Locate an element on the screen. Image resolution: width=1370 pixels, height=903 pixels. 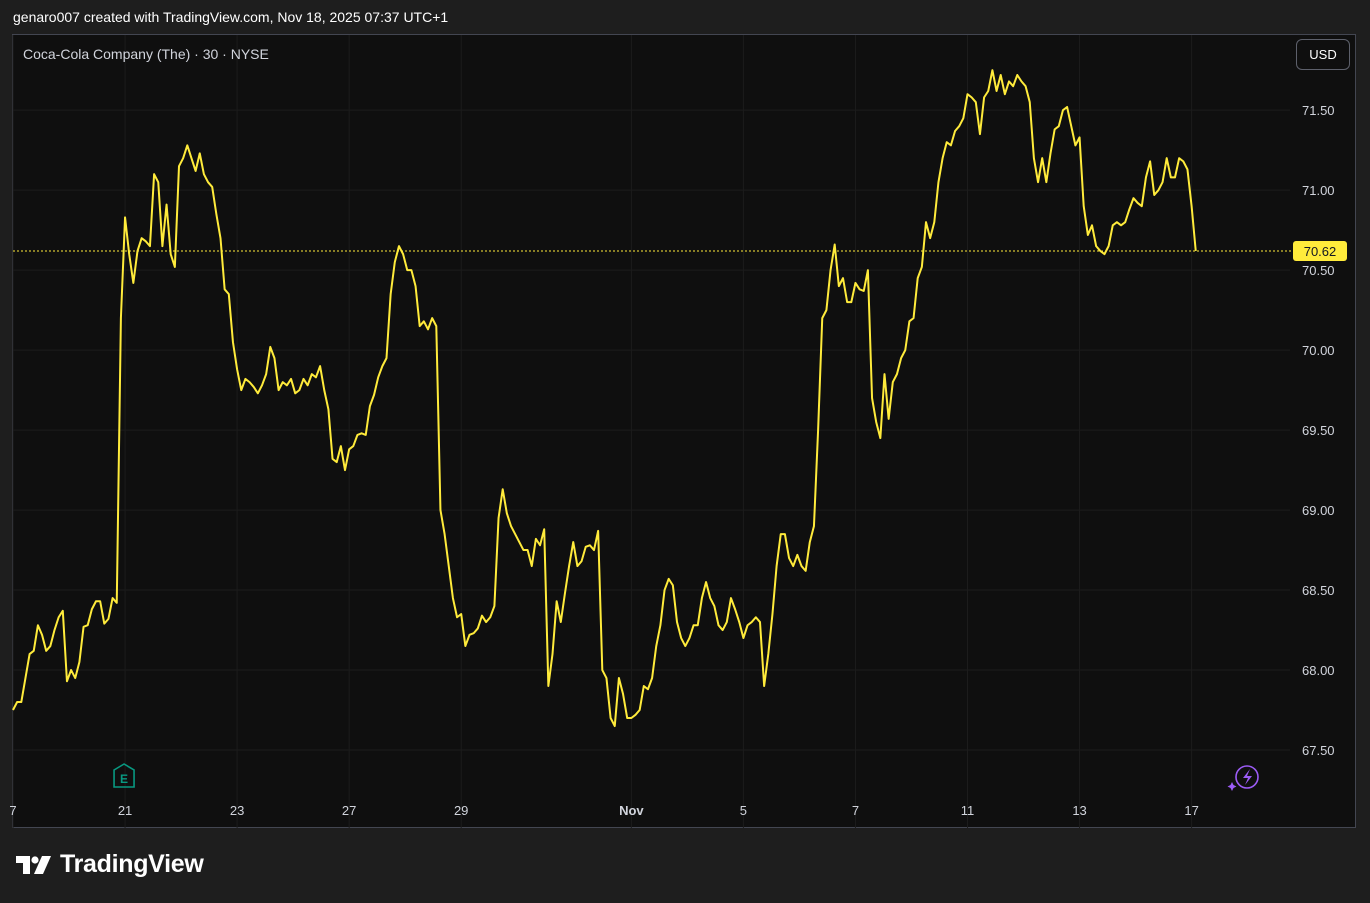
earnings-marker-label: E is located at coordinates (124, 779).